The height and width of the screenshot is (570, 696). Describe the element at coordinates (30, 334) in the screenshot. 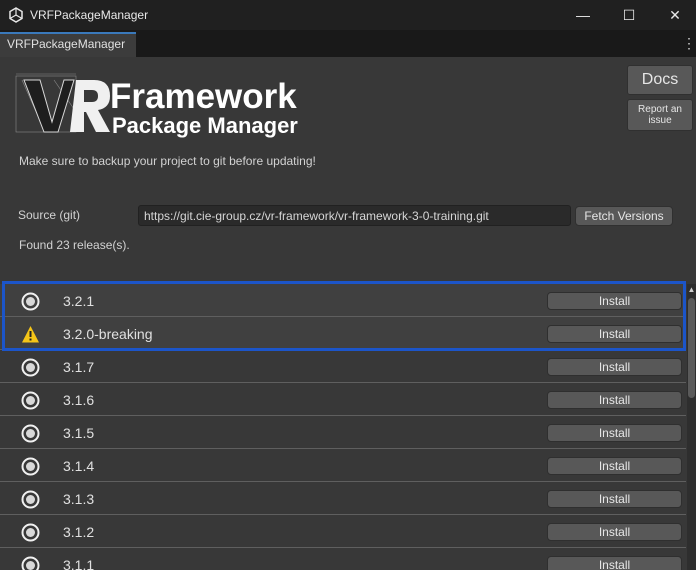

I see `warning-icon` at that location.